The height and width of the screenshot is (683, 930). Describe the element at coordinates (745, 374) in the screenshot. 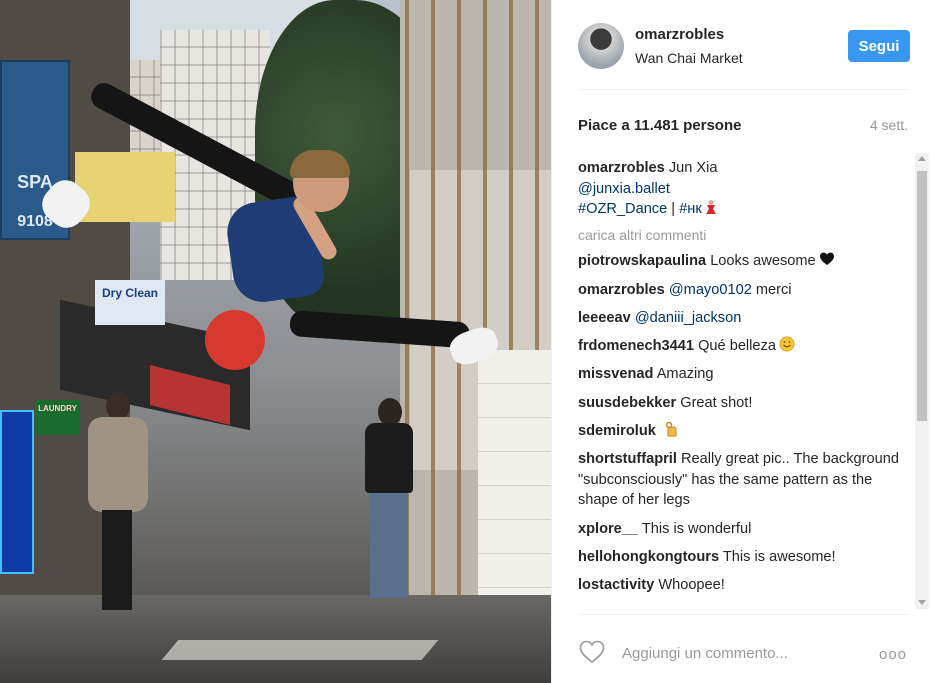

I see `comment: missvenad Amazing` at that location.